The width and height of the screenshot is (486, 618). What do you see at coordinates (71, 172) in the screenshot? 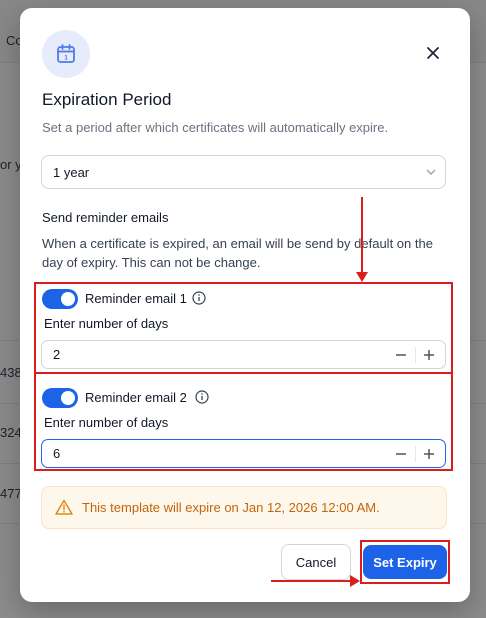
I see `period-select-value: 1 year` at bounding box center [71, 172].